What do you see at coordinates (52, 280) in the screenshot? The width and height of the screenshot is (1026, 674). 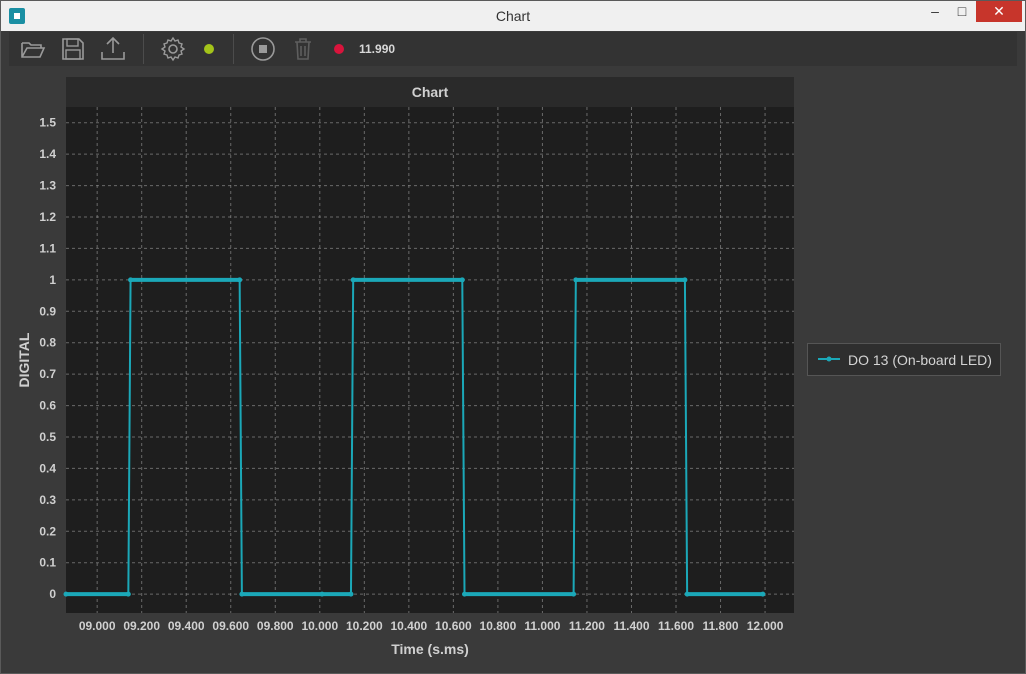 I see `y-tick-label: 1` at bounding box center [52, 280].